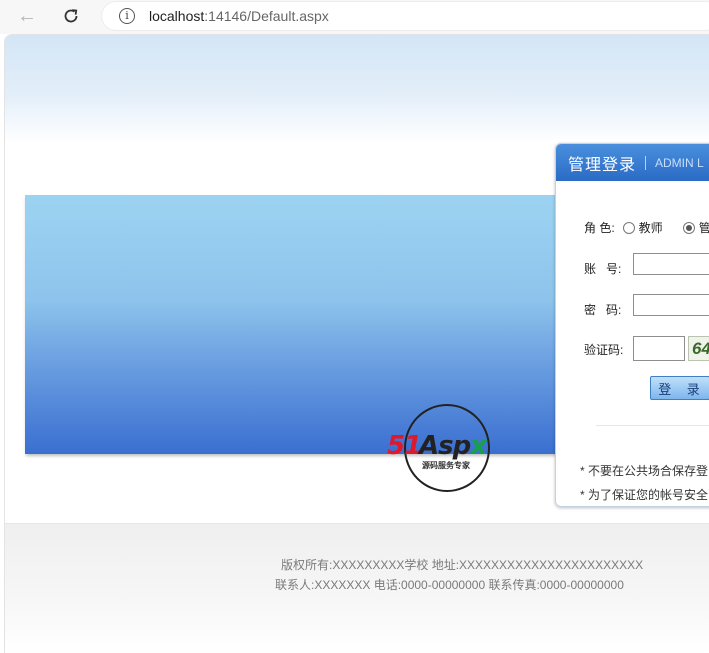  I want to click on login-button: 登 录, so click(679, 388).